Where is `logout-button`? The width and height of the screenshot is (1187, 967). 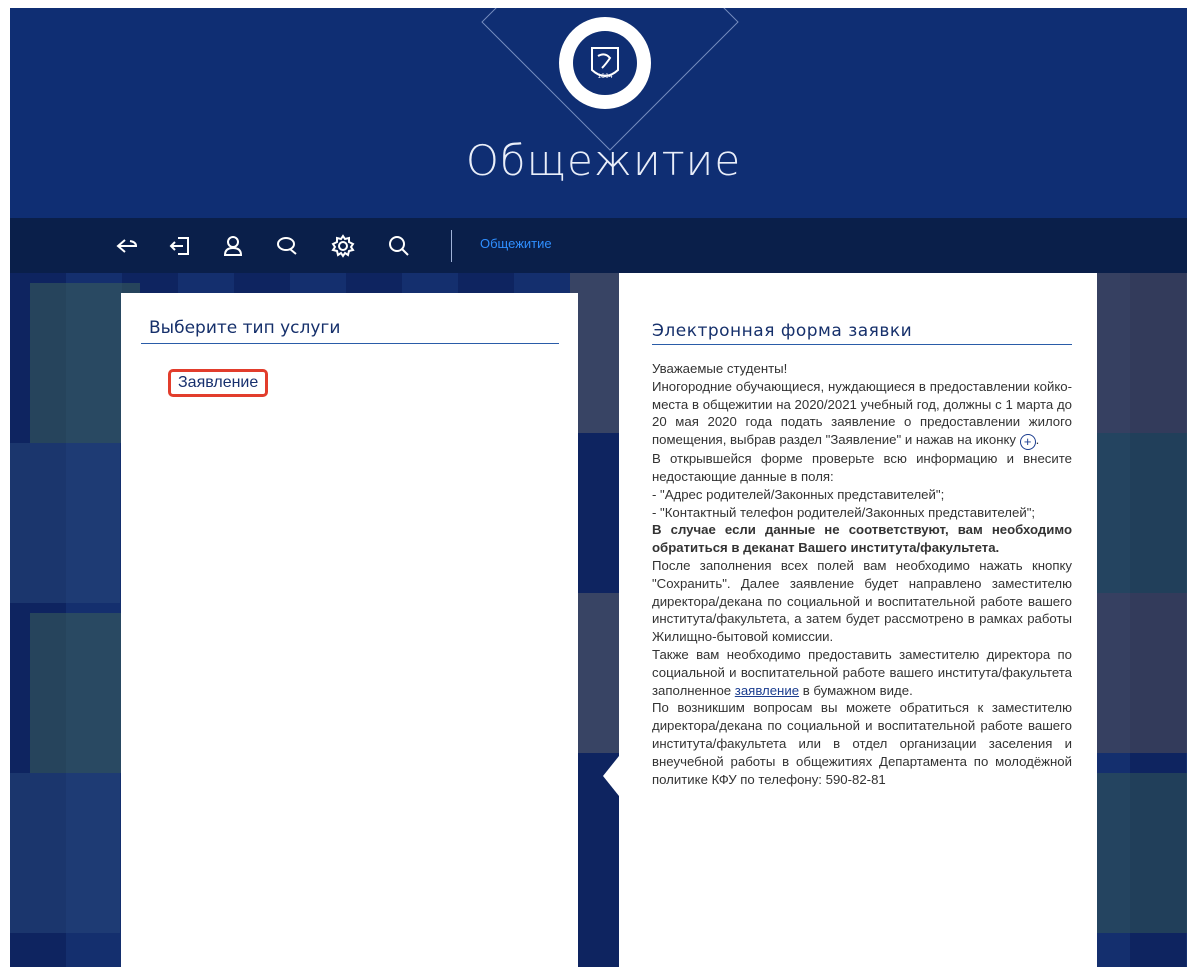
logout-button is located at coordinates (180, 246).